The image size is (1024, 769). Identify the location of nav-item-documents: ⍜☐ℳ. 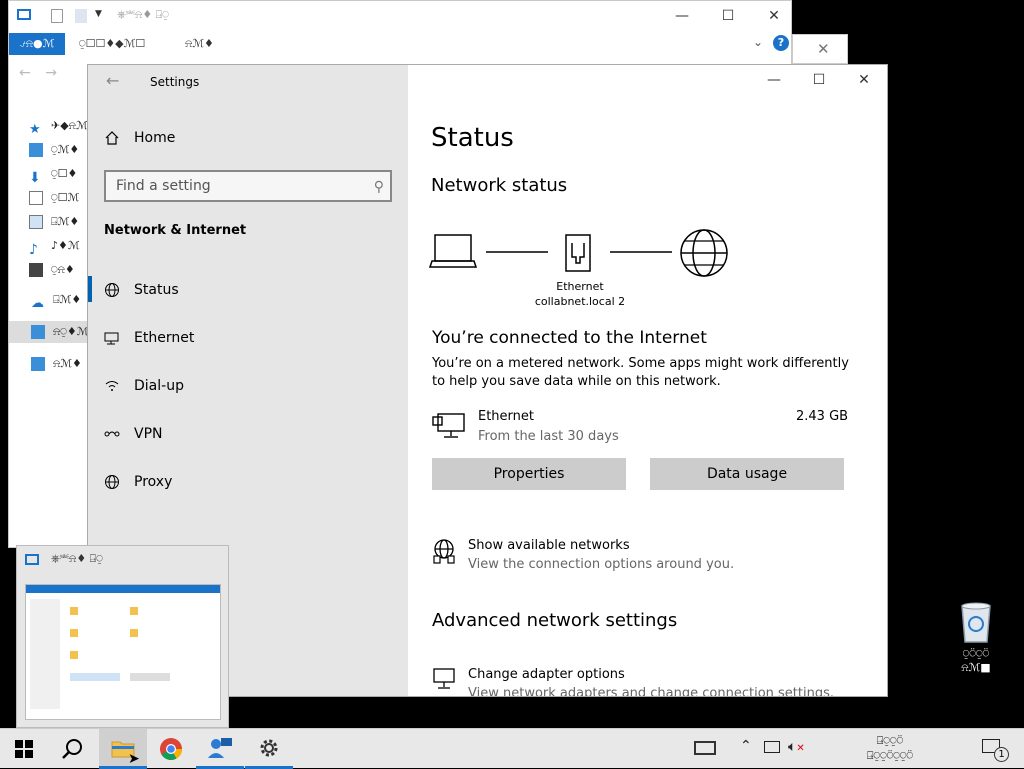
(54, 198).